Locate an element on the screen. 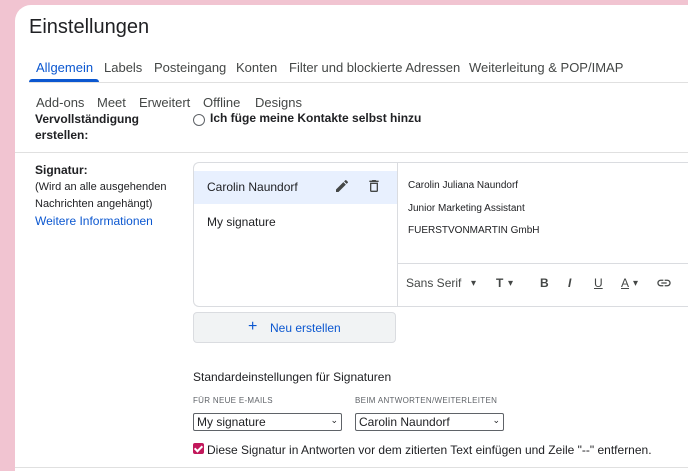 The width and height of the screenshot is (688, 471). new-signature-button: + Neu erstellen is located at coordinates (294, 327).